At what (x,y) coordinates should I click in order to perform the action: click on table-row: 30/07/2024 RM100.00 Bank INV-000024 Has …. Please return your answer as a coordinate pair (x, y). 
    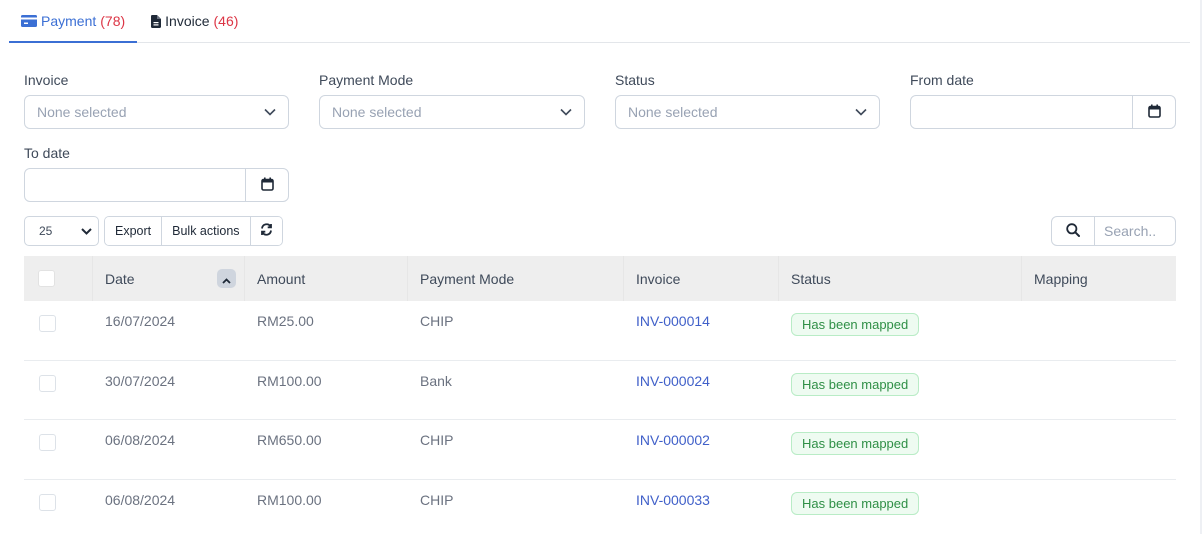
    Looking at the image, I should click on (600, 390).